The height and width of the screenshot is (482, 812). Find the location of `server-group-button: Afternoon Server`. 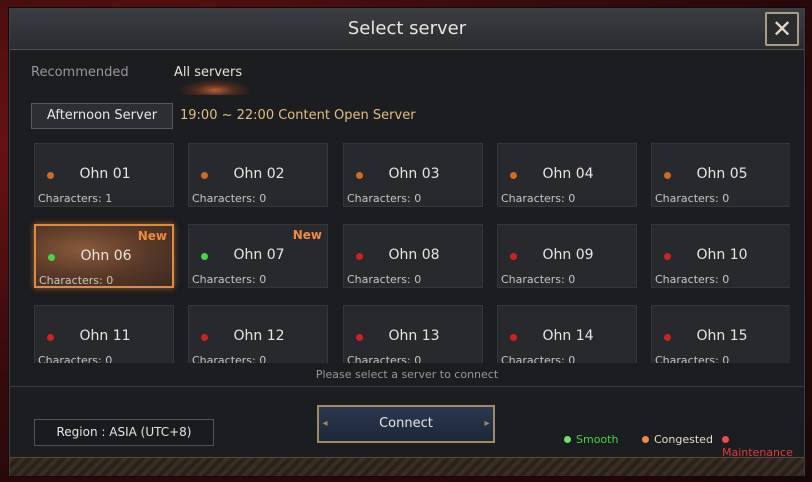

server-group-button: Afternoon Server is located at coordinates (102, 116).